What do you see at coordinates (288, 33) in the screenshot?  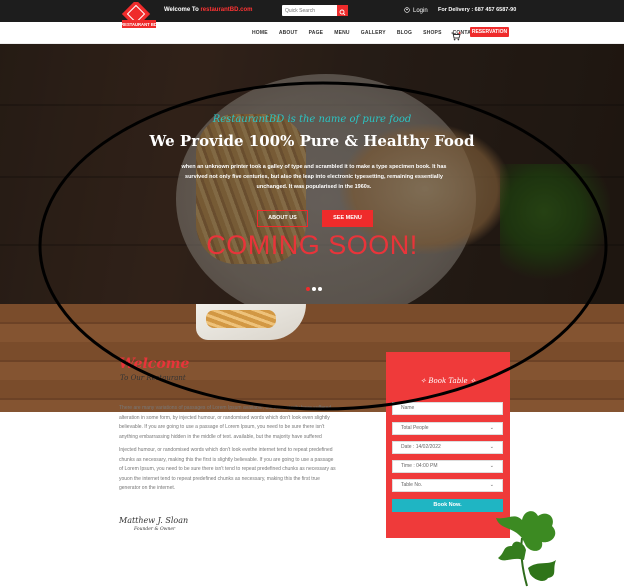 I see `nav-item-about: ABOUT` at bounding box center [288, 33].